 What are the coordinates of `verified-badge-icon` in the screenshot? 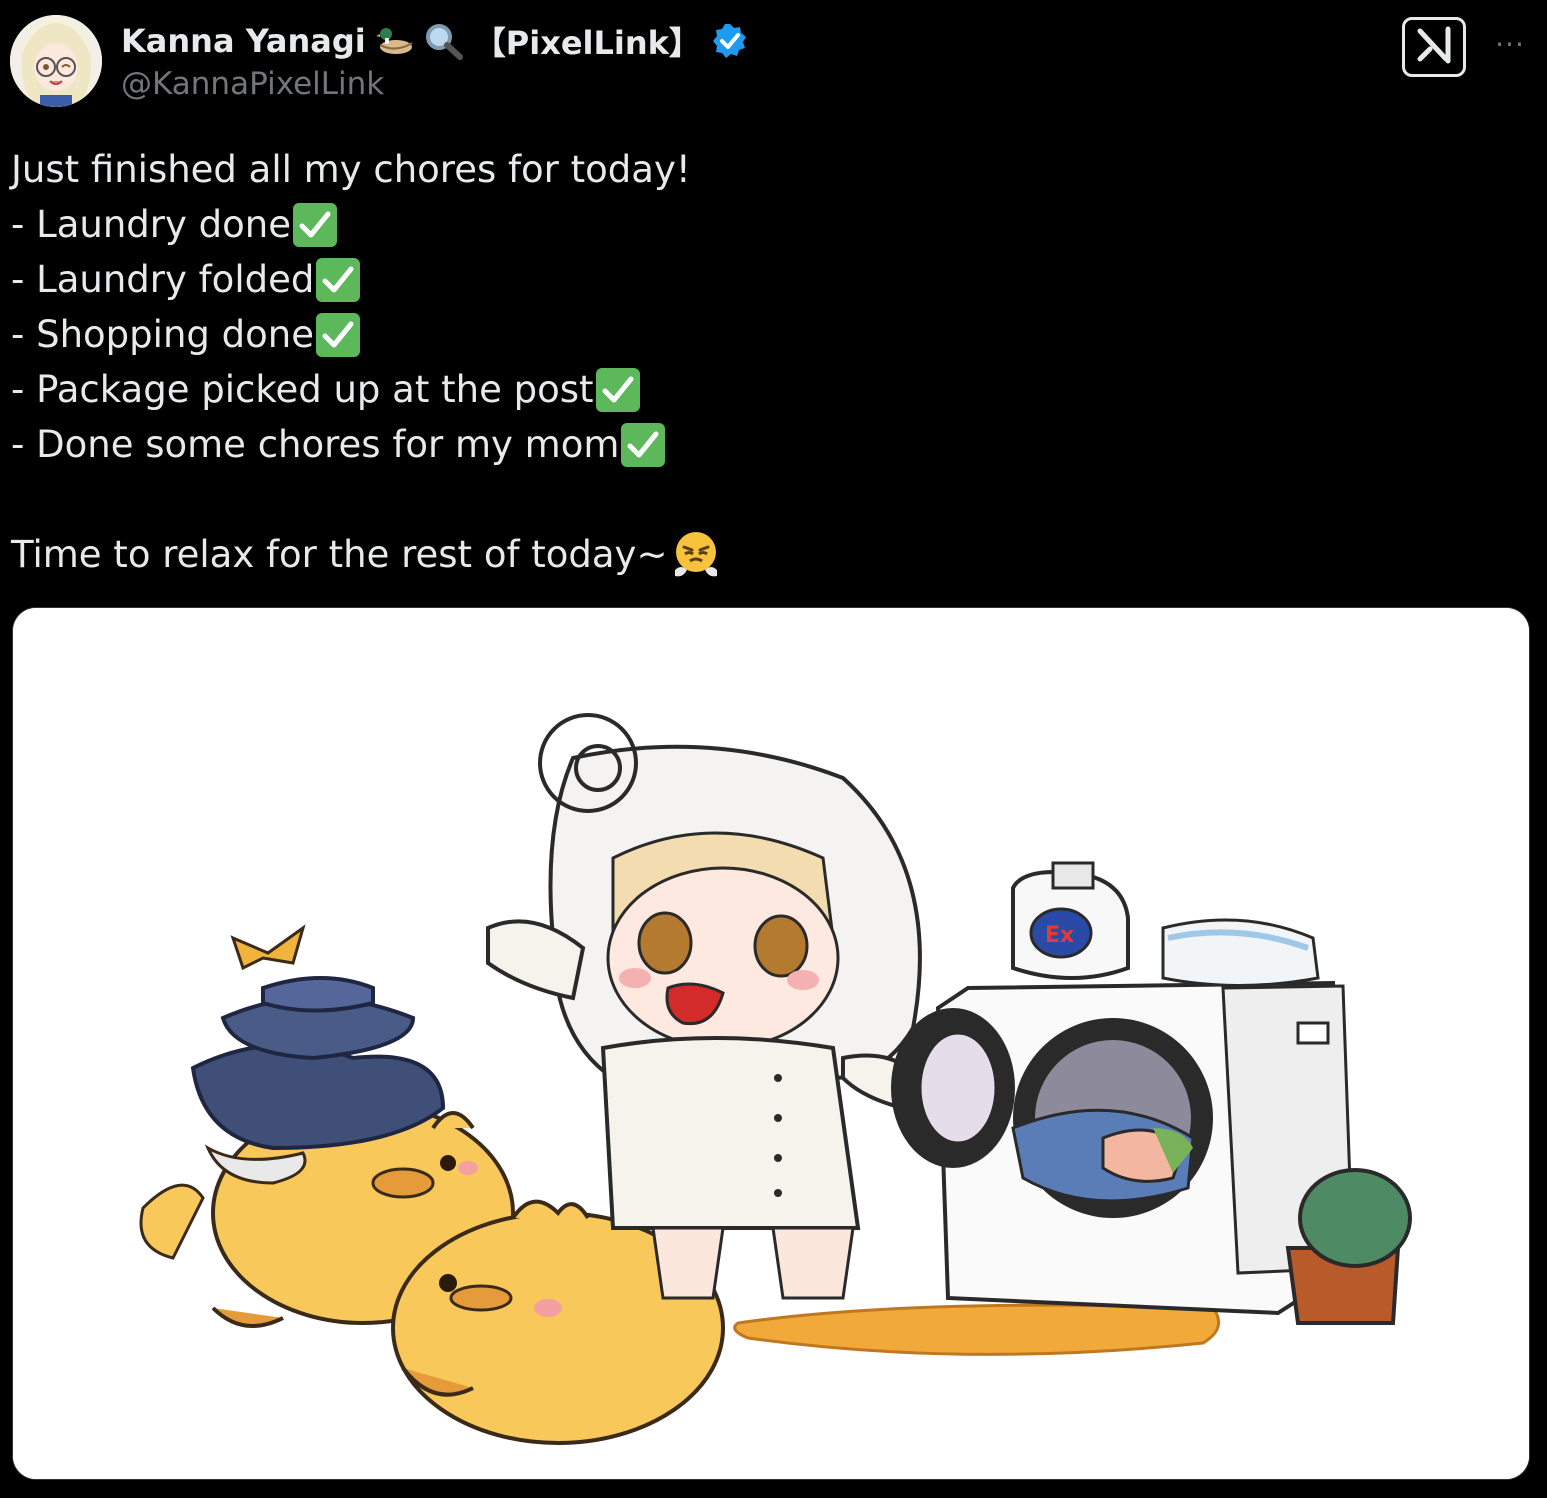 It's located at (730, 41).